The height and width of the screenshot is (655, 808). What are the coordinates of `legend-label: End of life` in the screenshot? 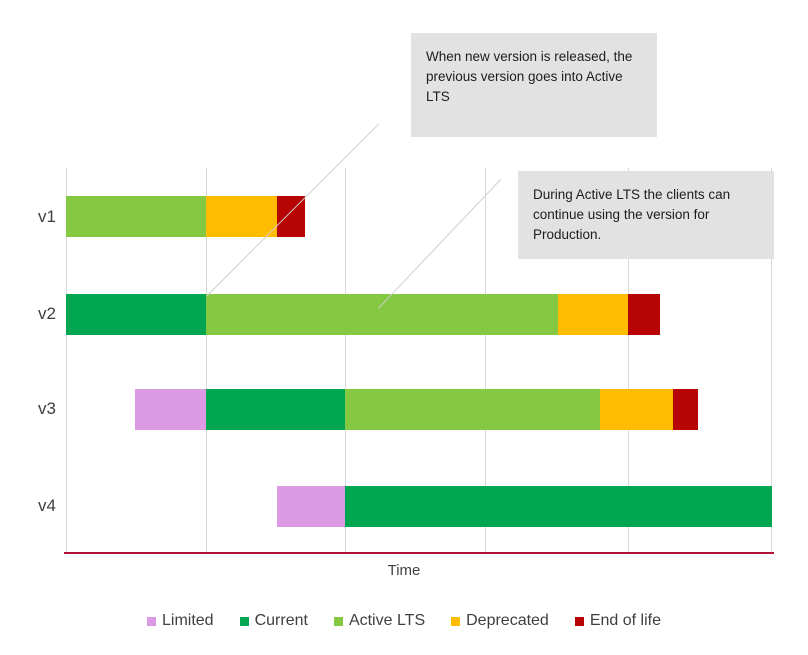 It's located at (625, 620).